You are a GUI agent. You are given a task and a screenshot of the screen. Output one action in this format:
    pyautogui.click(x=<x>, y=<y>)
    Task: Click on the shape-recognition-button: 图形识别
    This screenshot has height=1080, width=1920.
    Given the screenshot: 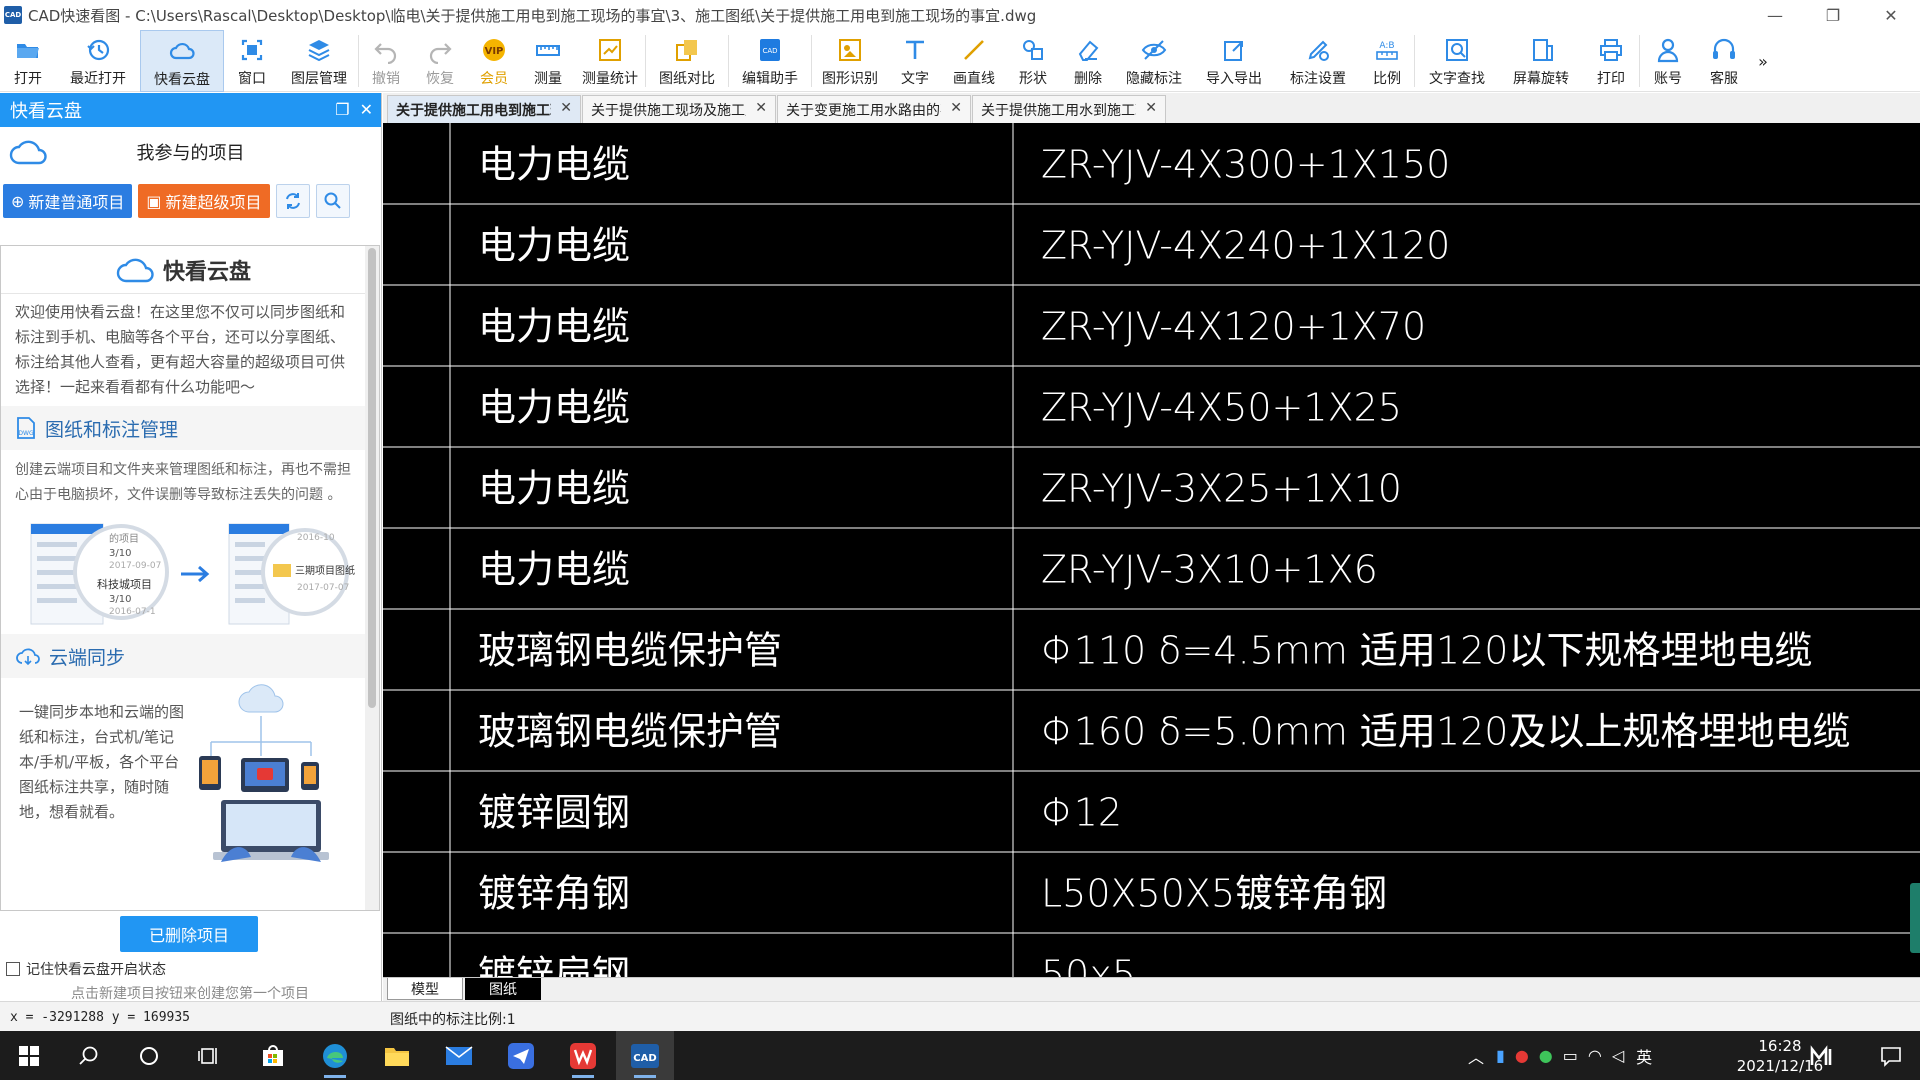 What is the action you would take?
    pyautogui.click(x=850, y=61)
    